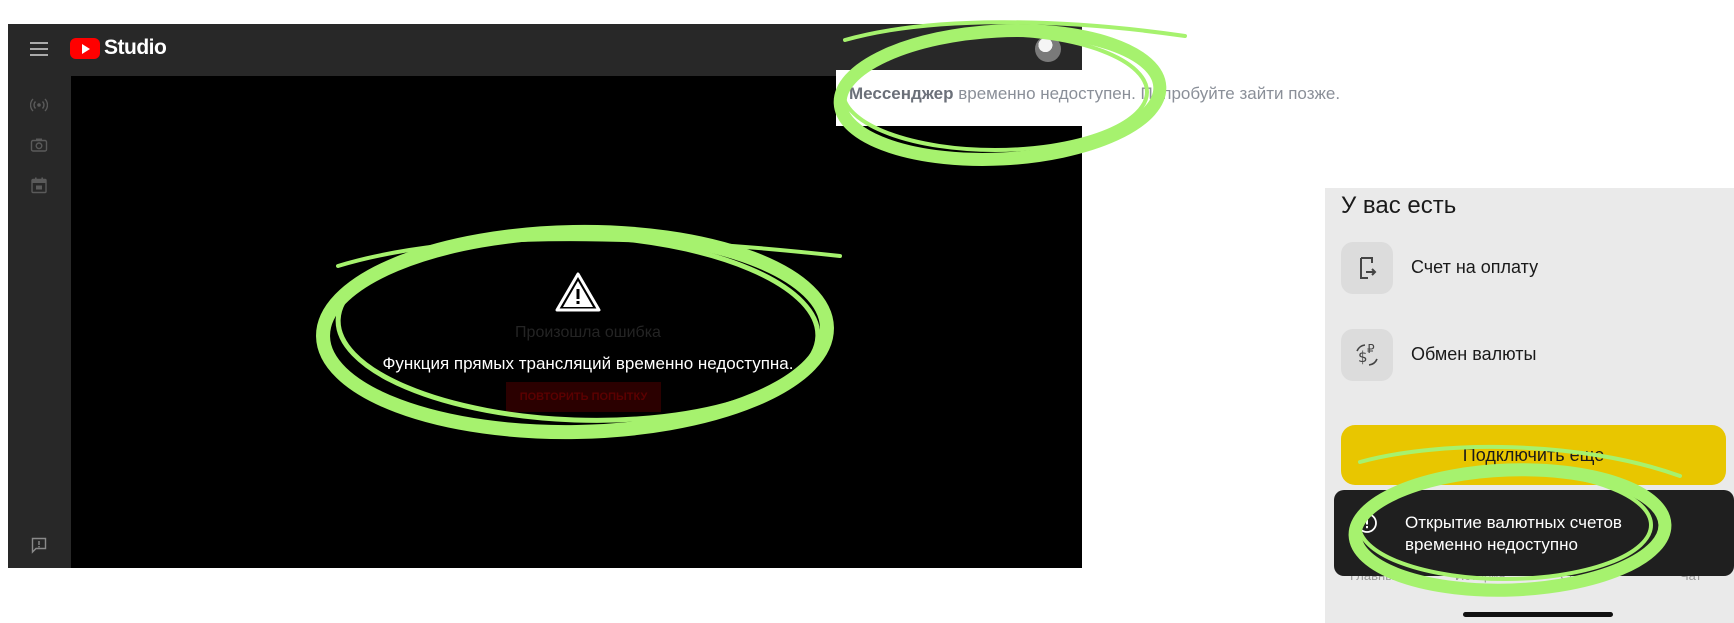 Image resolution: width=1734 pixels, height=623 pixels. What do you see at coordinates (1367, 523) in the screenshot?
I see `info-icon` at bounding box center [1367, 523].